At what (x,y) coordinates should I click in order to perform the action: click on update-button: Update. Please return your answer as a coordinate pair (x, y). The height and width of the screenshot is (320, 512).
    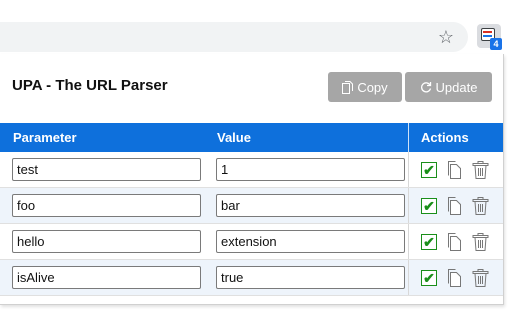
    Looking at the image, I should click on (448, 87).